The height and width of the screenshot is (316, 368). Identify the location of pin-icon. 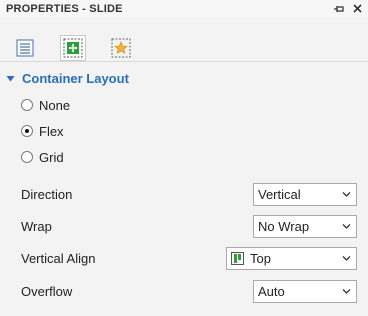
(339, 9).